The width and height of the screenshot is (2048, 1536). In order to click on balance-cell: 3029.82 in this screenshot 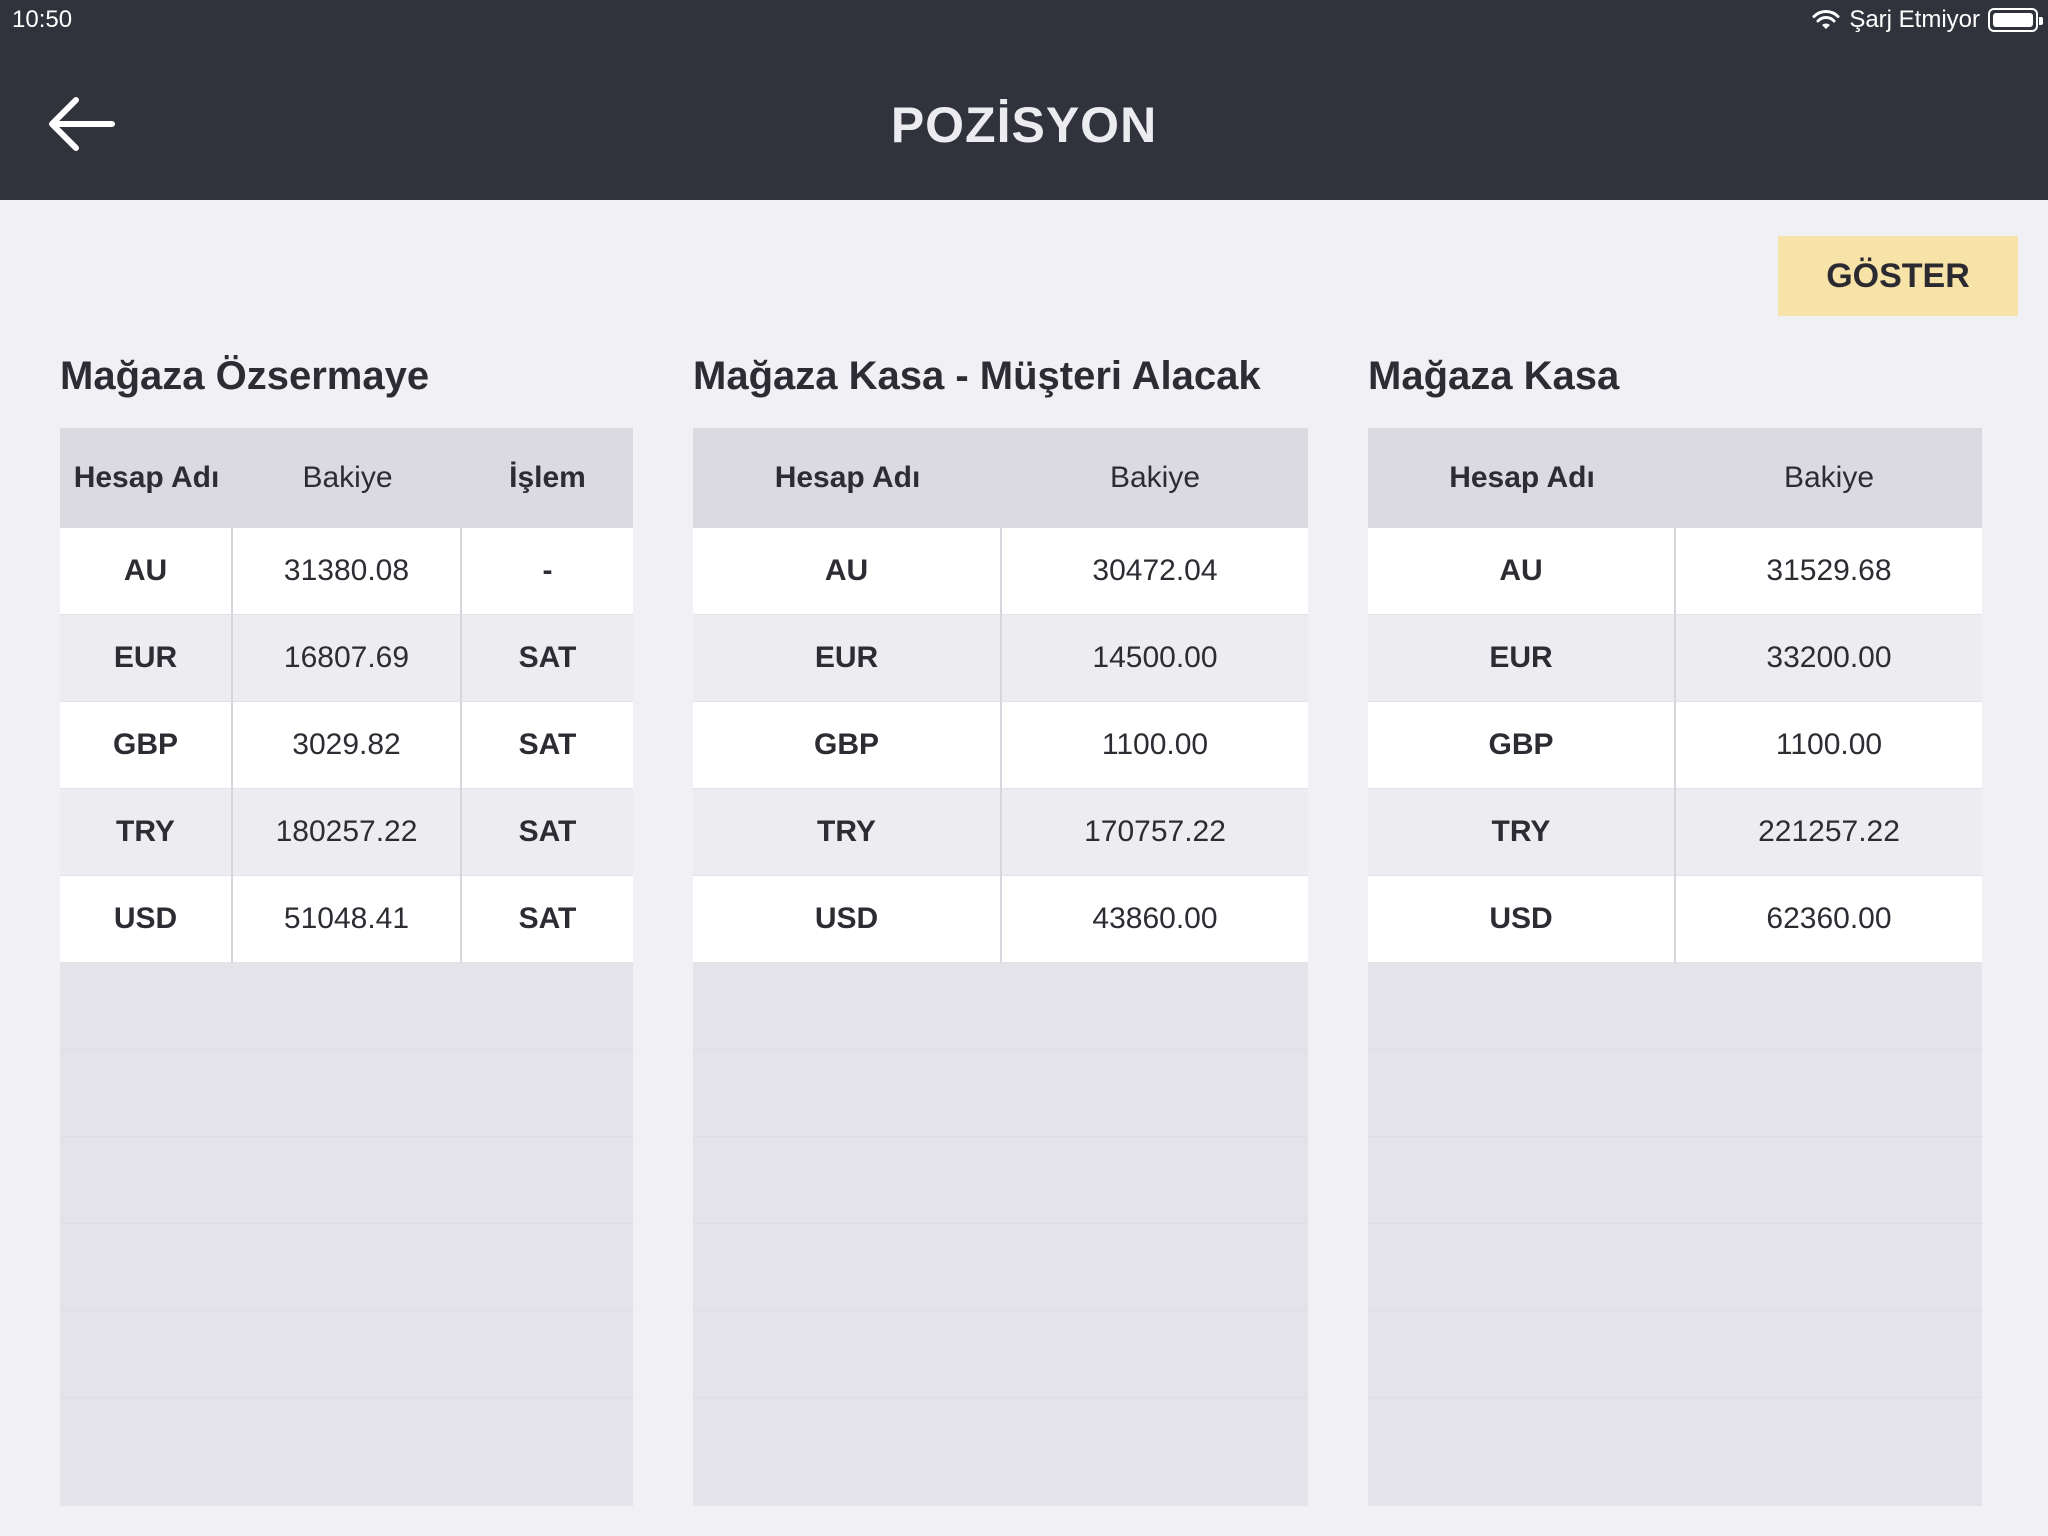, I will do `click(347, 745)`.